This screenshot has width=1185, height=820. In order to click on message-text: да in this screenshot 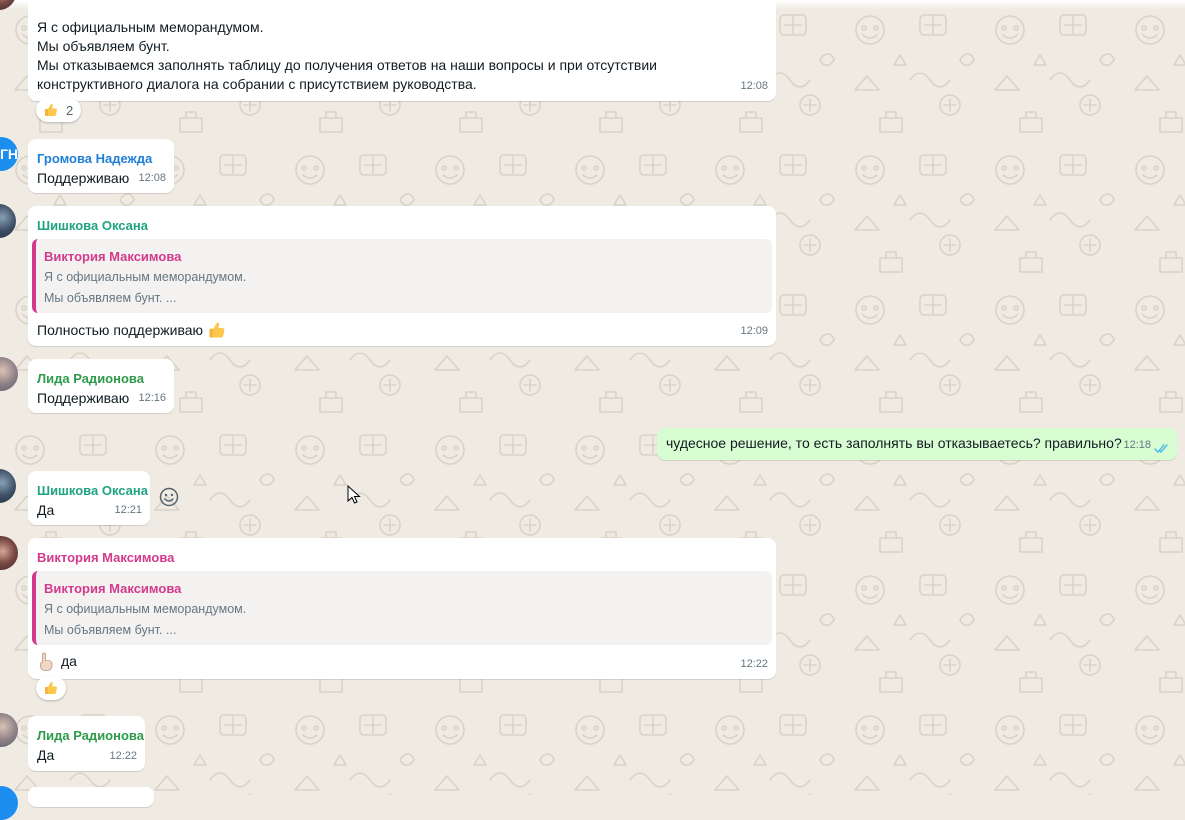, I will do `click(69, 660)`.